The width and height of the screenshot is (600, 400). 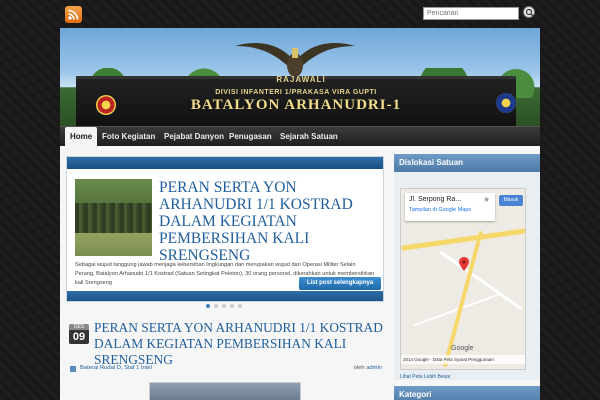 I want to click on map-view-link: Tampilan di Google Maps, so click(x=444, y=210).